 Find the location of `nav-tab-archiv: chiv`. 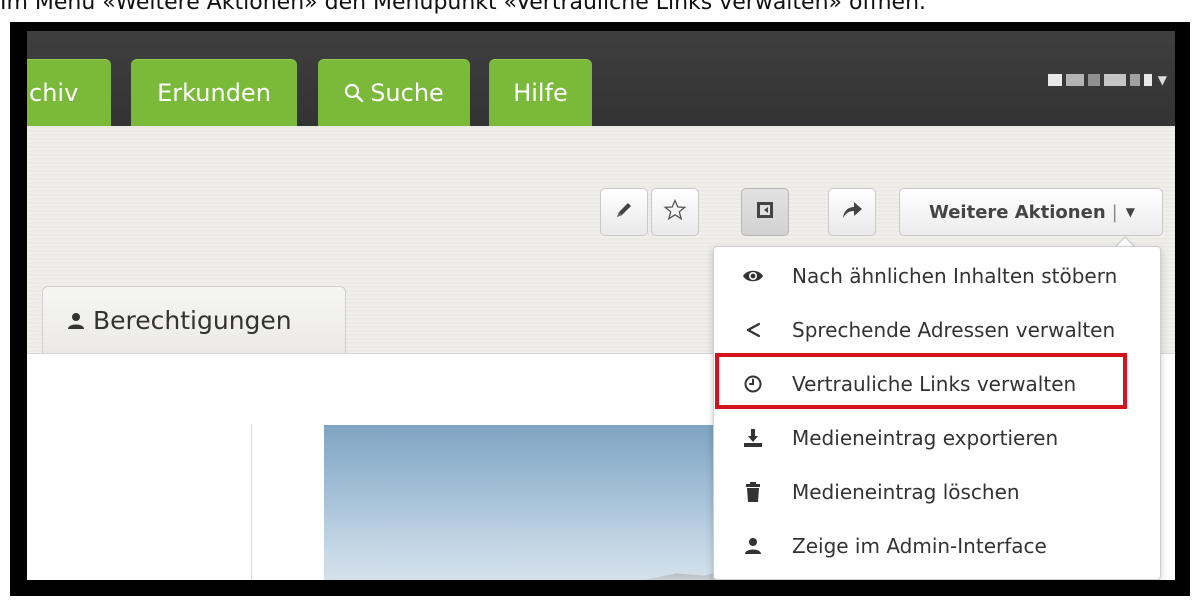

nav-tab-archiv: chiv is located at coordinates (69, 92).